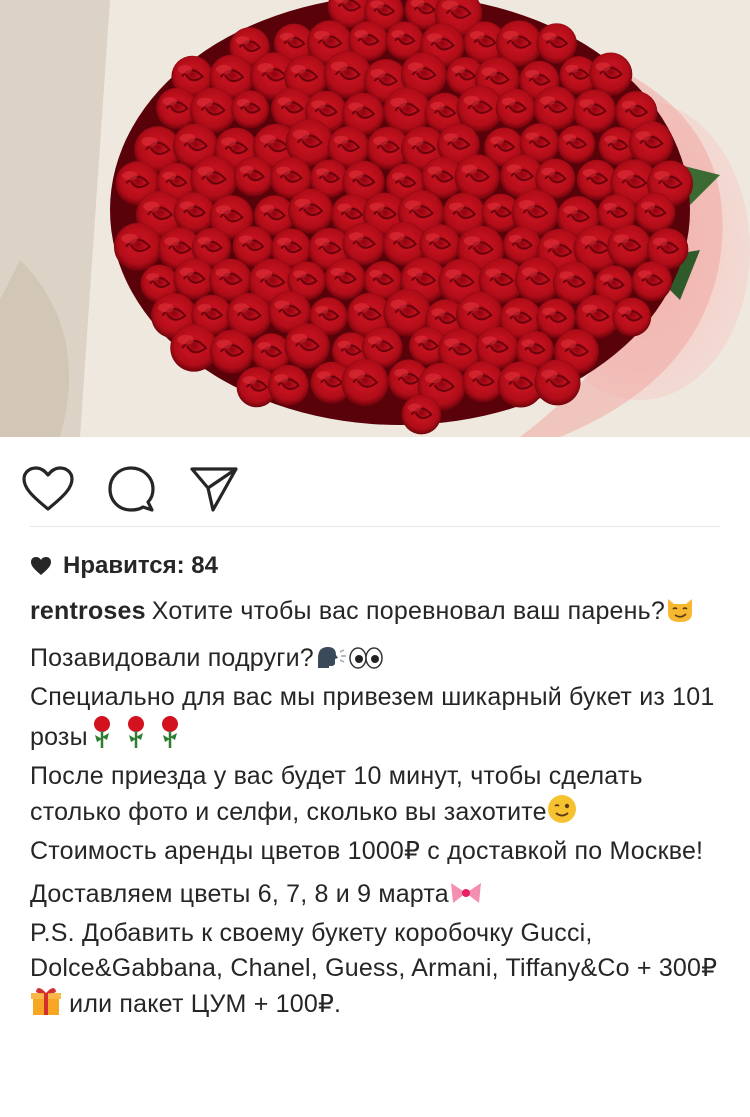  I want to click on divider, so click(375, 526).